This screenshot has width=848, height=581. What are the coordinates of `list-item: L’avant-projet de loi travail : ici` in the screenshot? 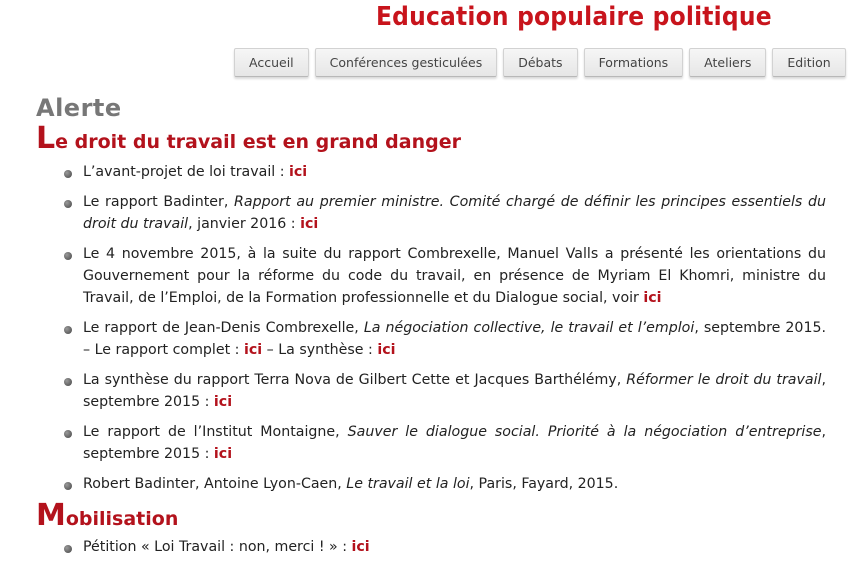 It's located at (445, 172).